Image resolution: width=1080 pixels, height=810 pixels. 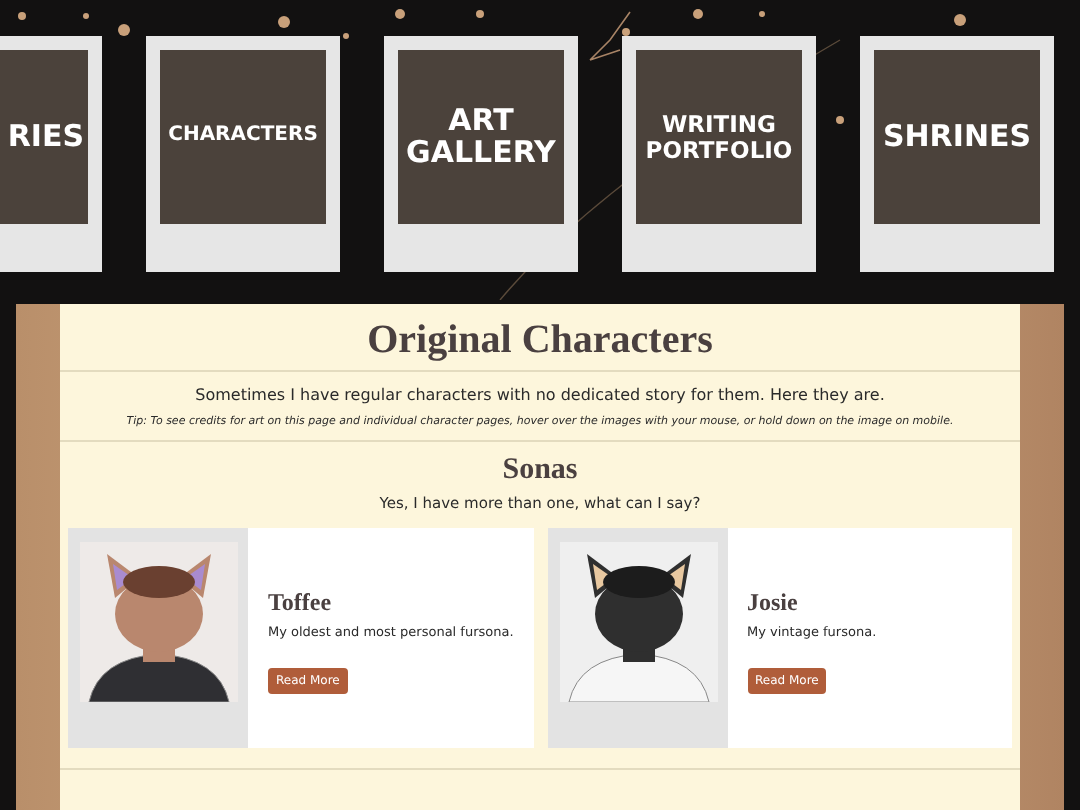 I want to click on character-name: Toffee, so click(x=301, y=603).